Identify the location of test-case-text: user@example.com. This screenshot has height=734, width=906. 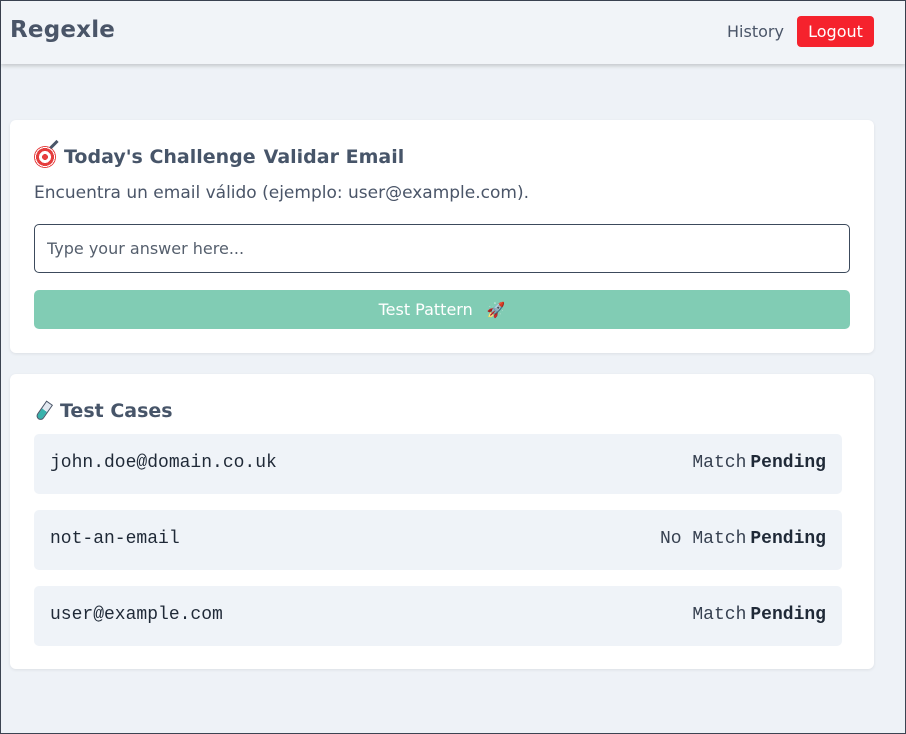
(136, 615).